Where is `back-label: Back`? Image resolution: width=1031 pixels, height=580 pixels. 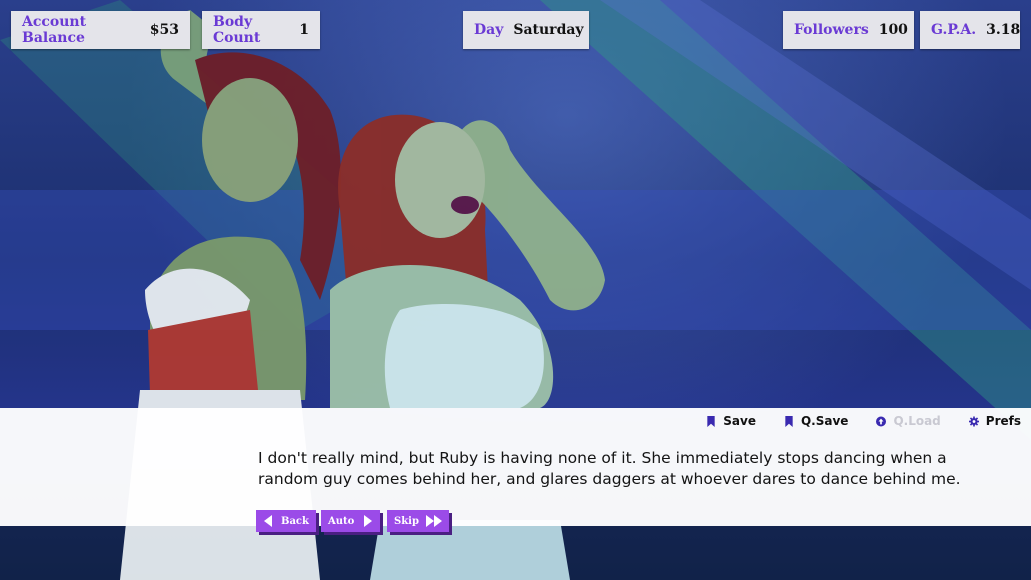 back-label: Back is located at coordinates (295, 521).